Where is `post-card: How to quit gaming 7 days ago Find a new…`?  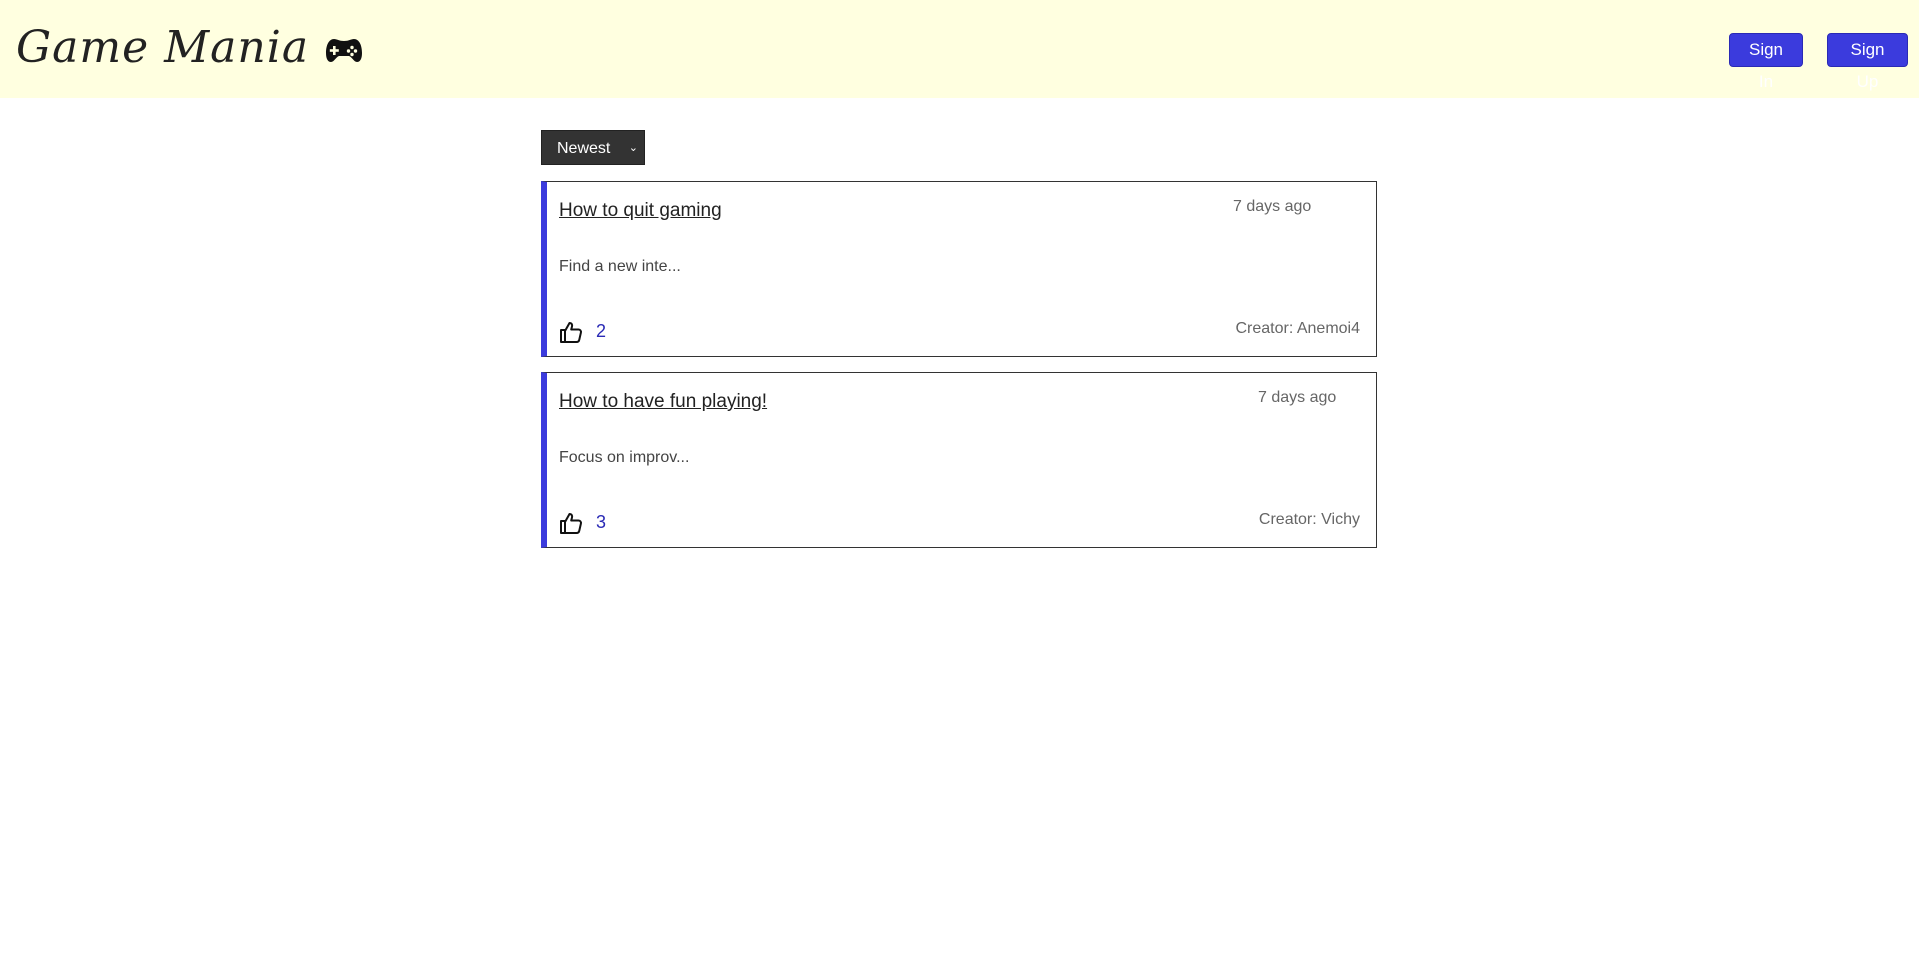
post-card: How to quit gaming 7 days ago Find a new… is located at coordinates (959, 269).